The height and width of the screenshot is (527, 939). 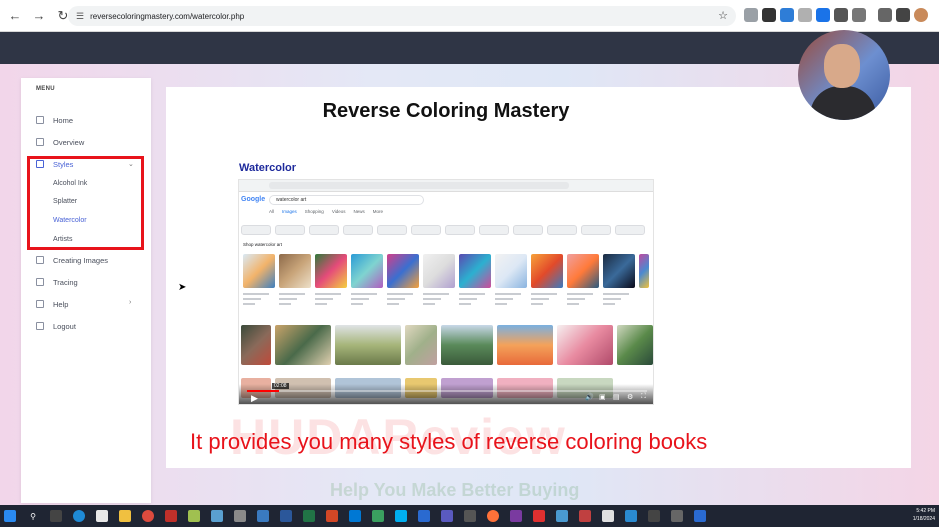 What do you see at coordinates (314, 211) in the screenshot?
I see `video-tab: Shopping` at bounding box center [314, 211].